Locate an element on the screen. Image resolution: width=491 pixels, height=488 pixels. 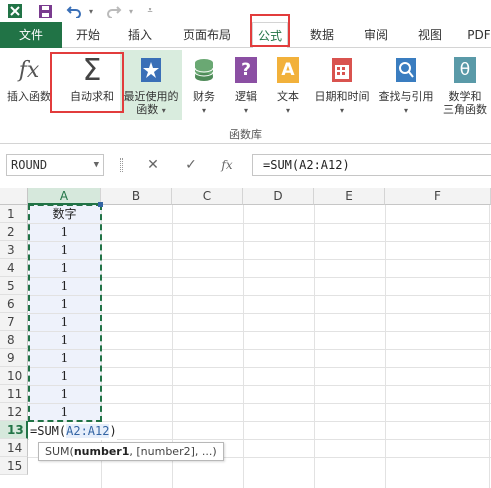
quick-access-toolbar: ▾ ▾ ⩡ is located at coordinates (245, 11).